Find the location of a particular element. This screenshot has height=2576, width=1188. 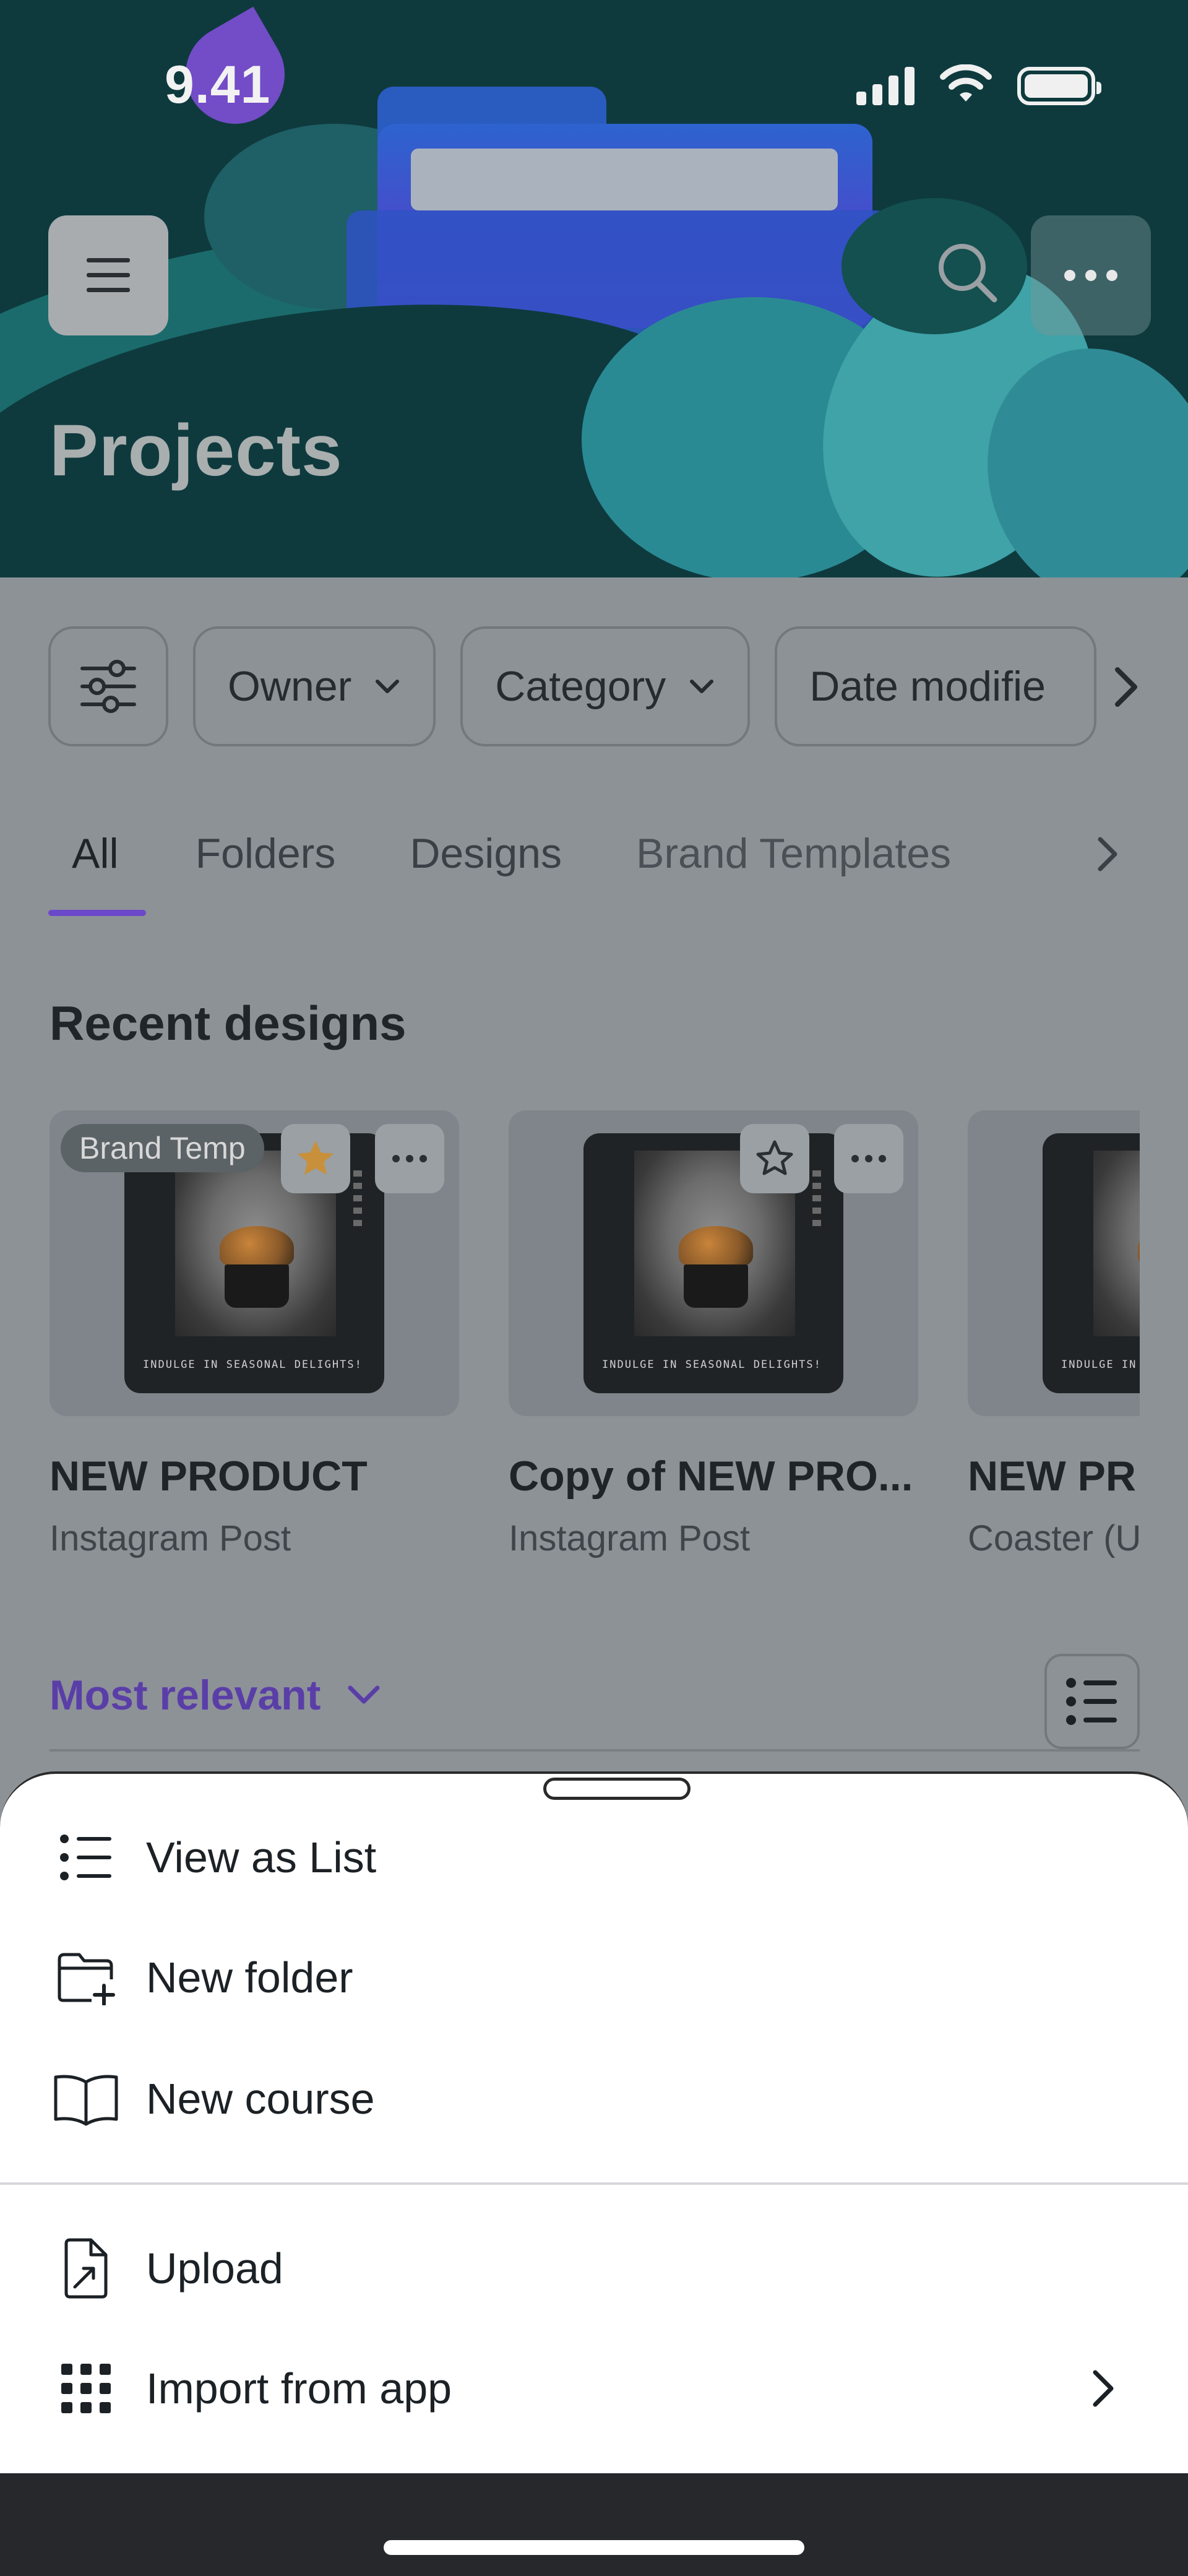

design-title: NEW PR is located at coordinates (1052, 1476).